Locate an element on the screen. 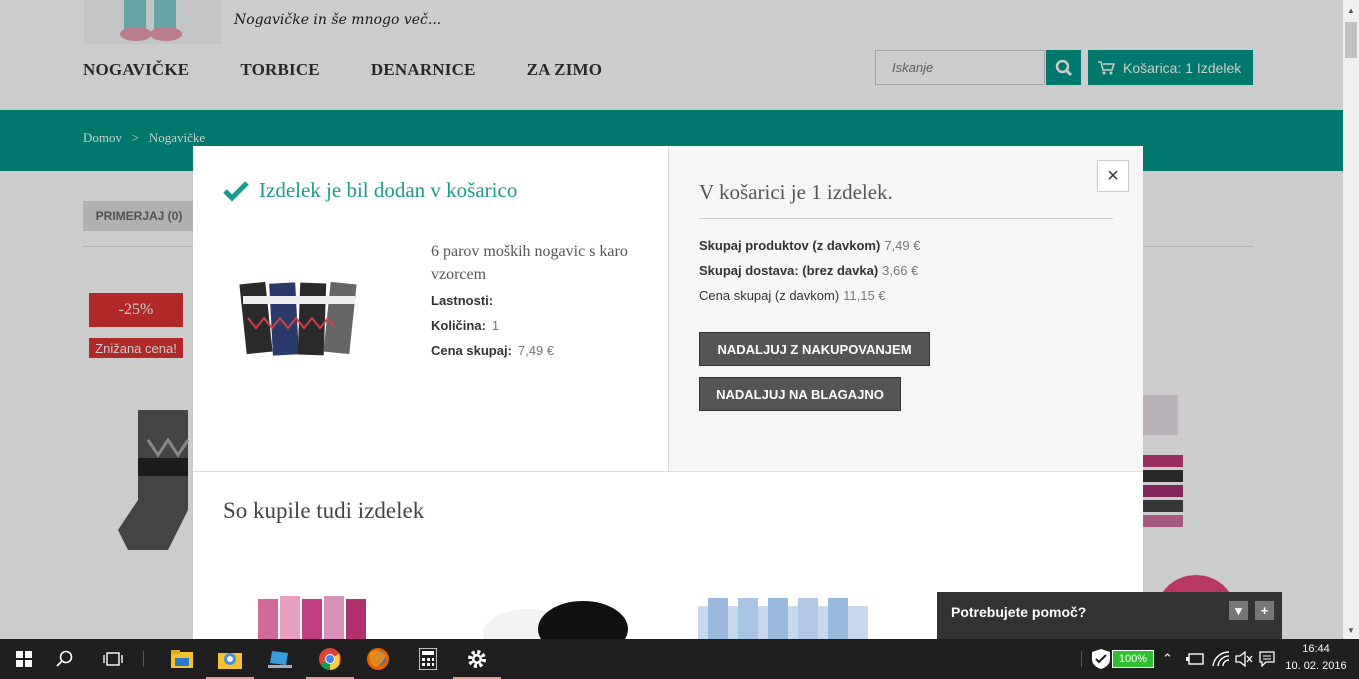 Image resolution: width=1359 pixels, height=679 pixels. quantity-value: 1 is located at coordinates (495, 325).